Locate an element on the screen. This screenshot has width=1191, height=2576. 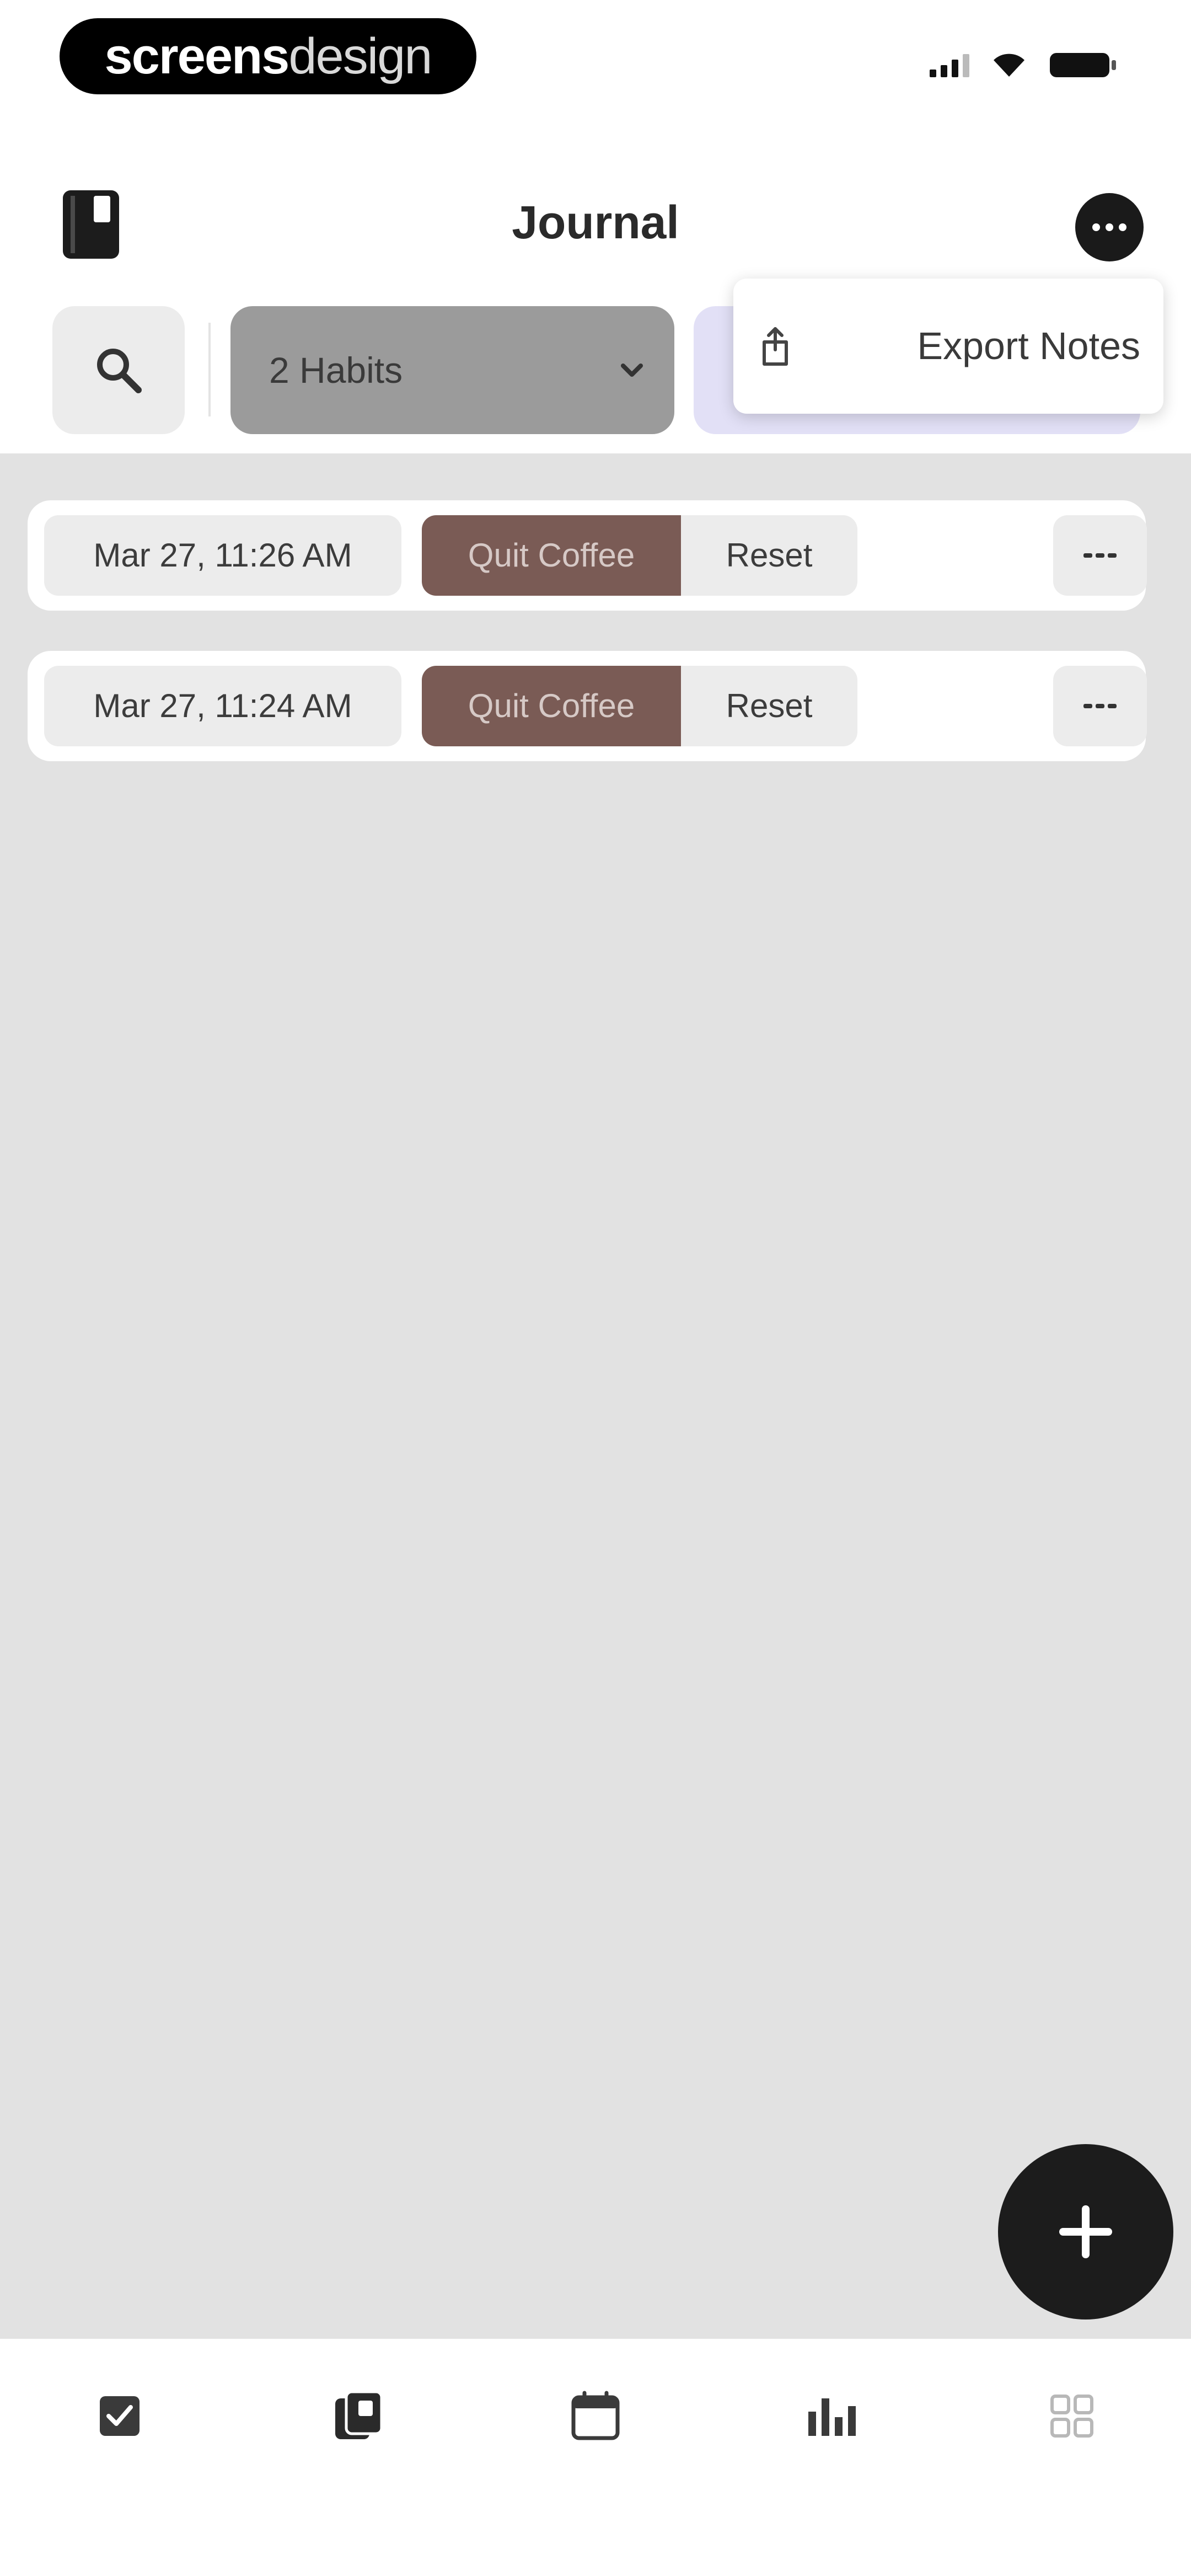
tab-stats is located at coordinates (833, 2416).